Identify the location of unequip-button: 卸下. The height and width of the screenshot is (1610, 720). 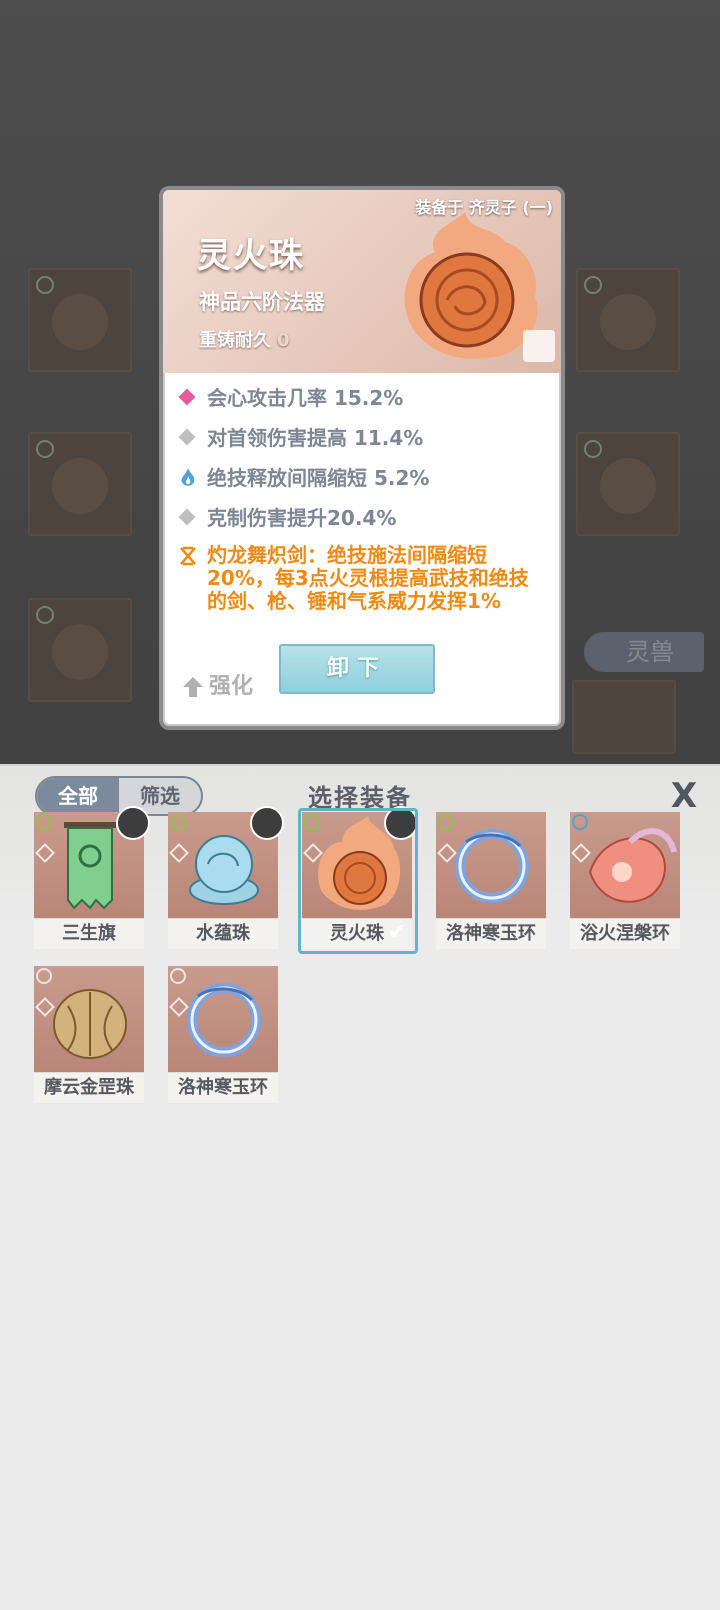
(357, 669).